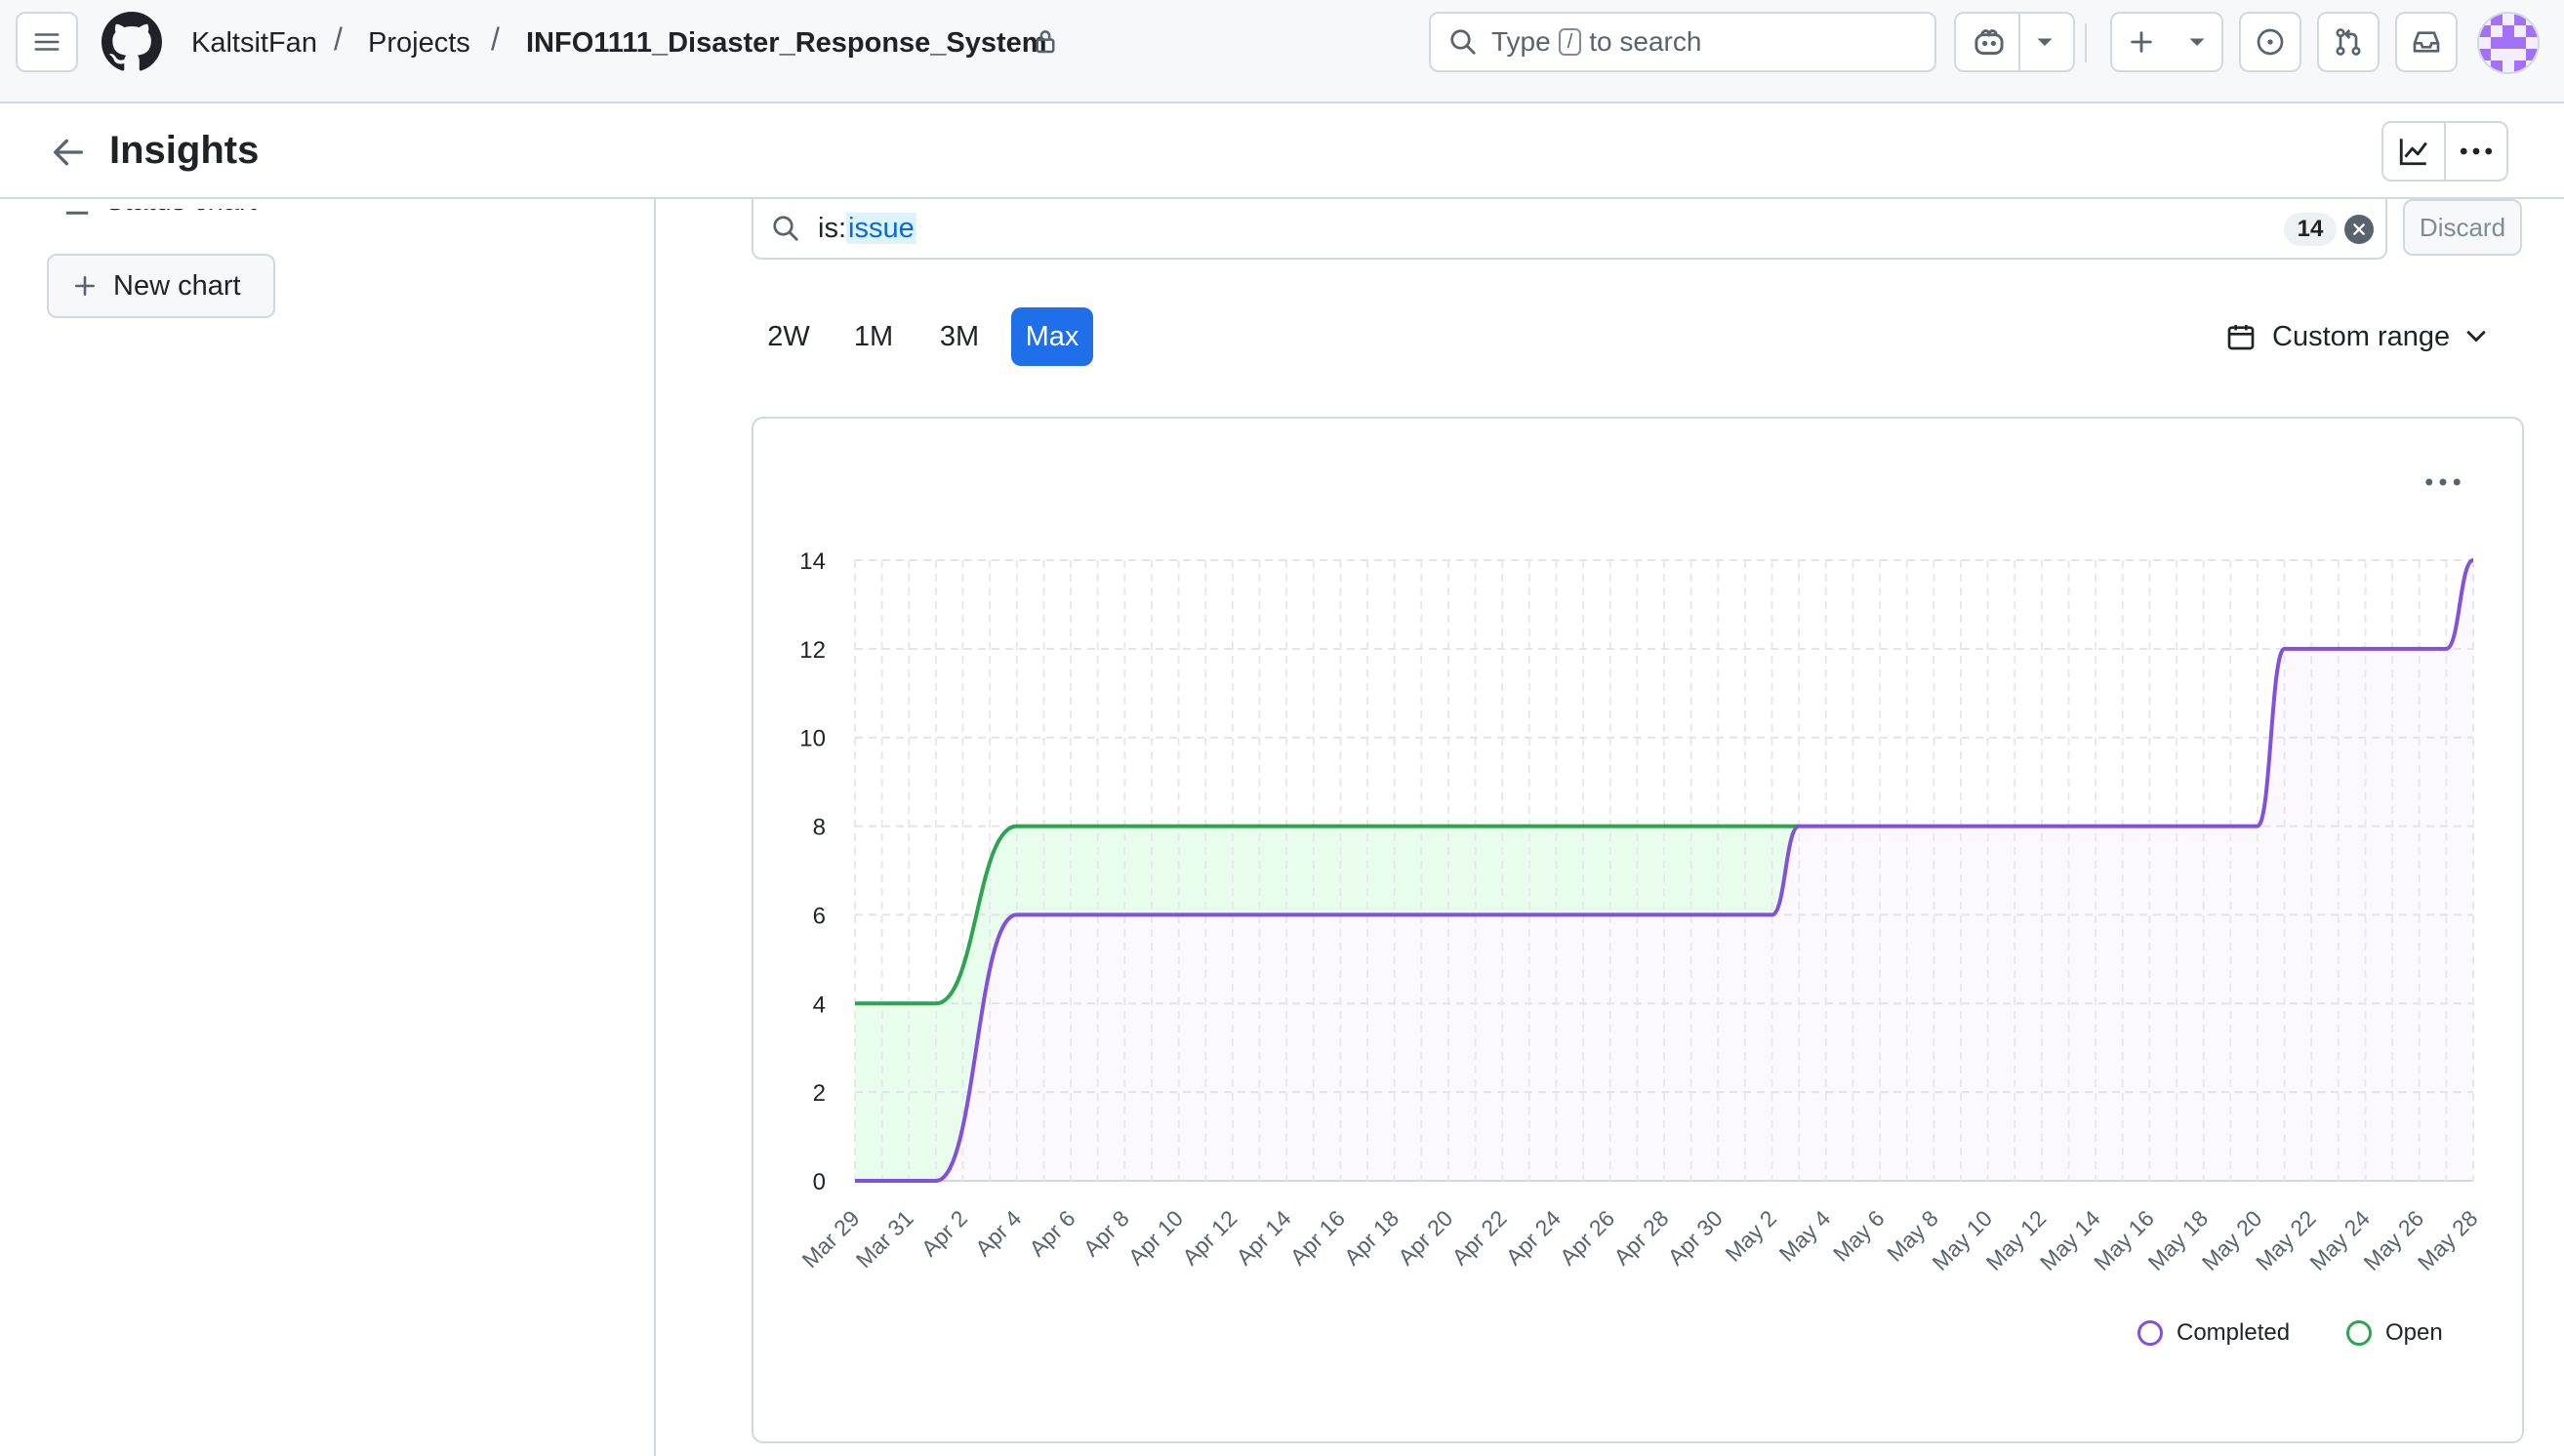 This screenshot has width=2564, height=1456. I want to click on x-tick-label: Mar 31, so click(884, 1239).